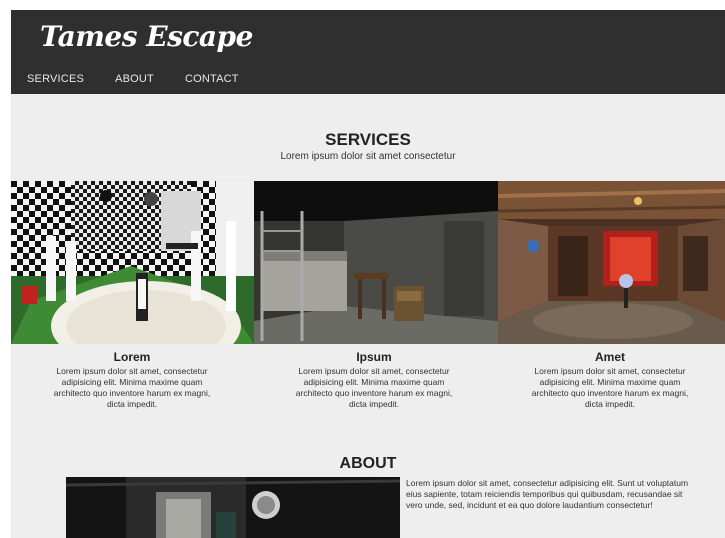 This screenshot has height=538, width=725. I want to click on nav-about-link: ABOUT, so click(134, 79).